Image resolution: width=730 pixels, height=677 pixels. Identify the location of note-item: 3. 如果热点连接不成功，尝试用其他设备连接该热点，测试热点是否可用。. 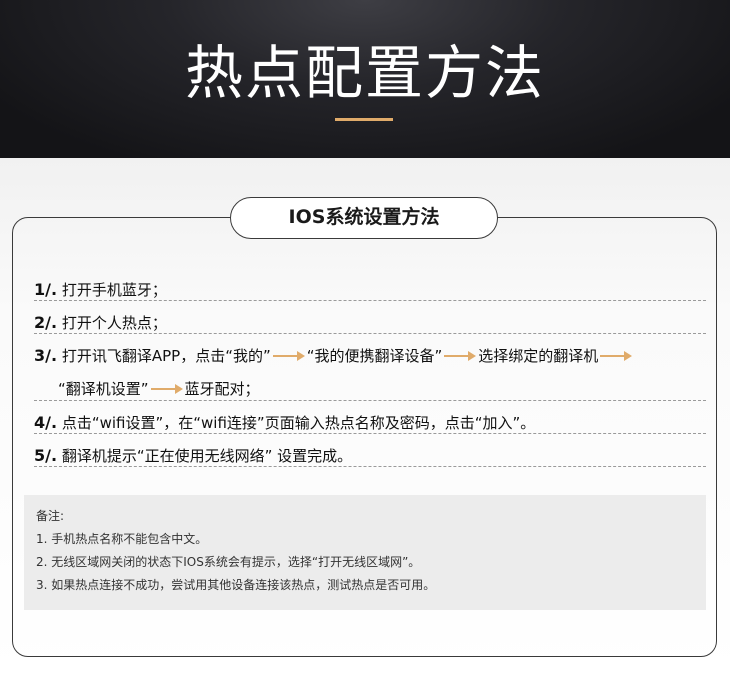
(236, 585).